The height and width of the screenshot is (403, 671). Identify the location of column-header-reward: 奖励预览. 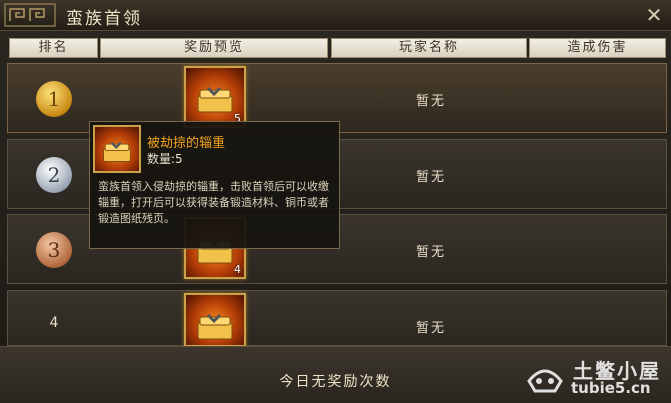
(214, 48).